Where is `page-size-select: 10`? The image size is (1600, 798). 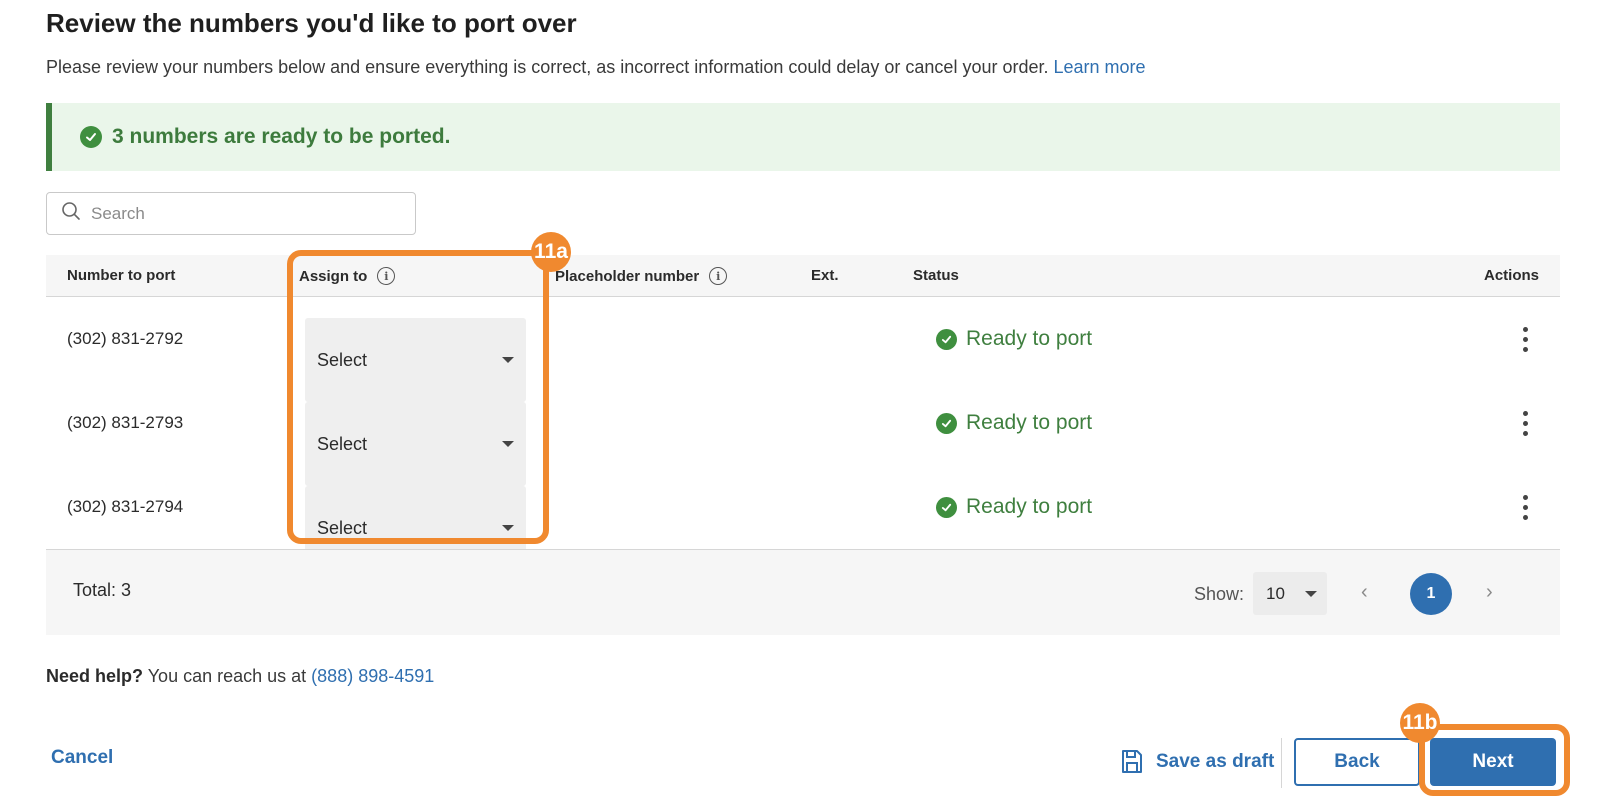 page-size-select: 10 is located at coordinates (1290, 593).